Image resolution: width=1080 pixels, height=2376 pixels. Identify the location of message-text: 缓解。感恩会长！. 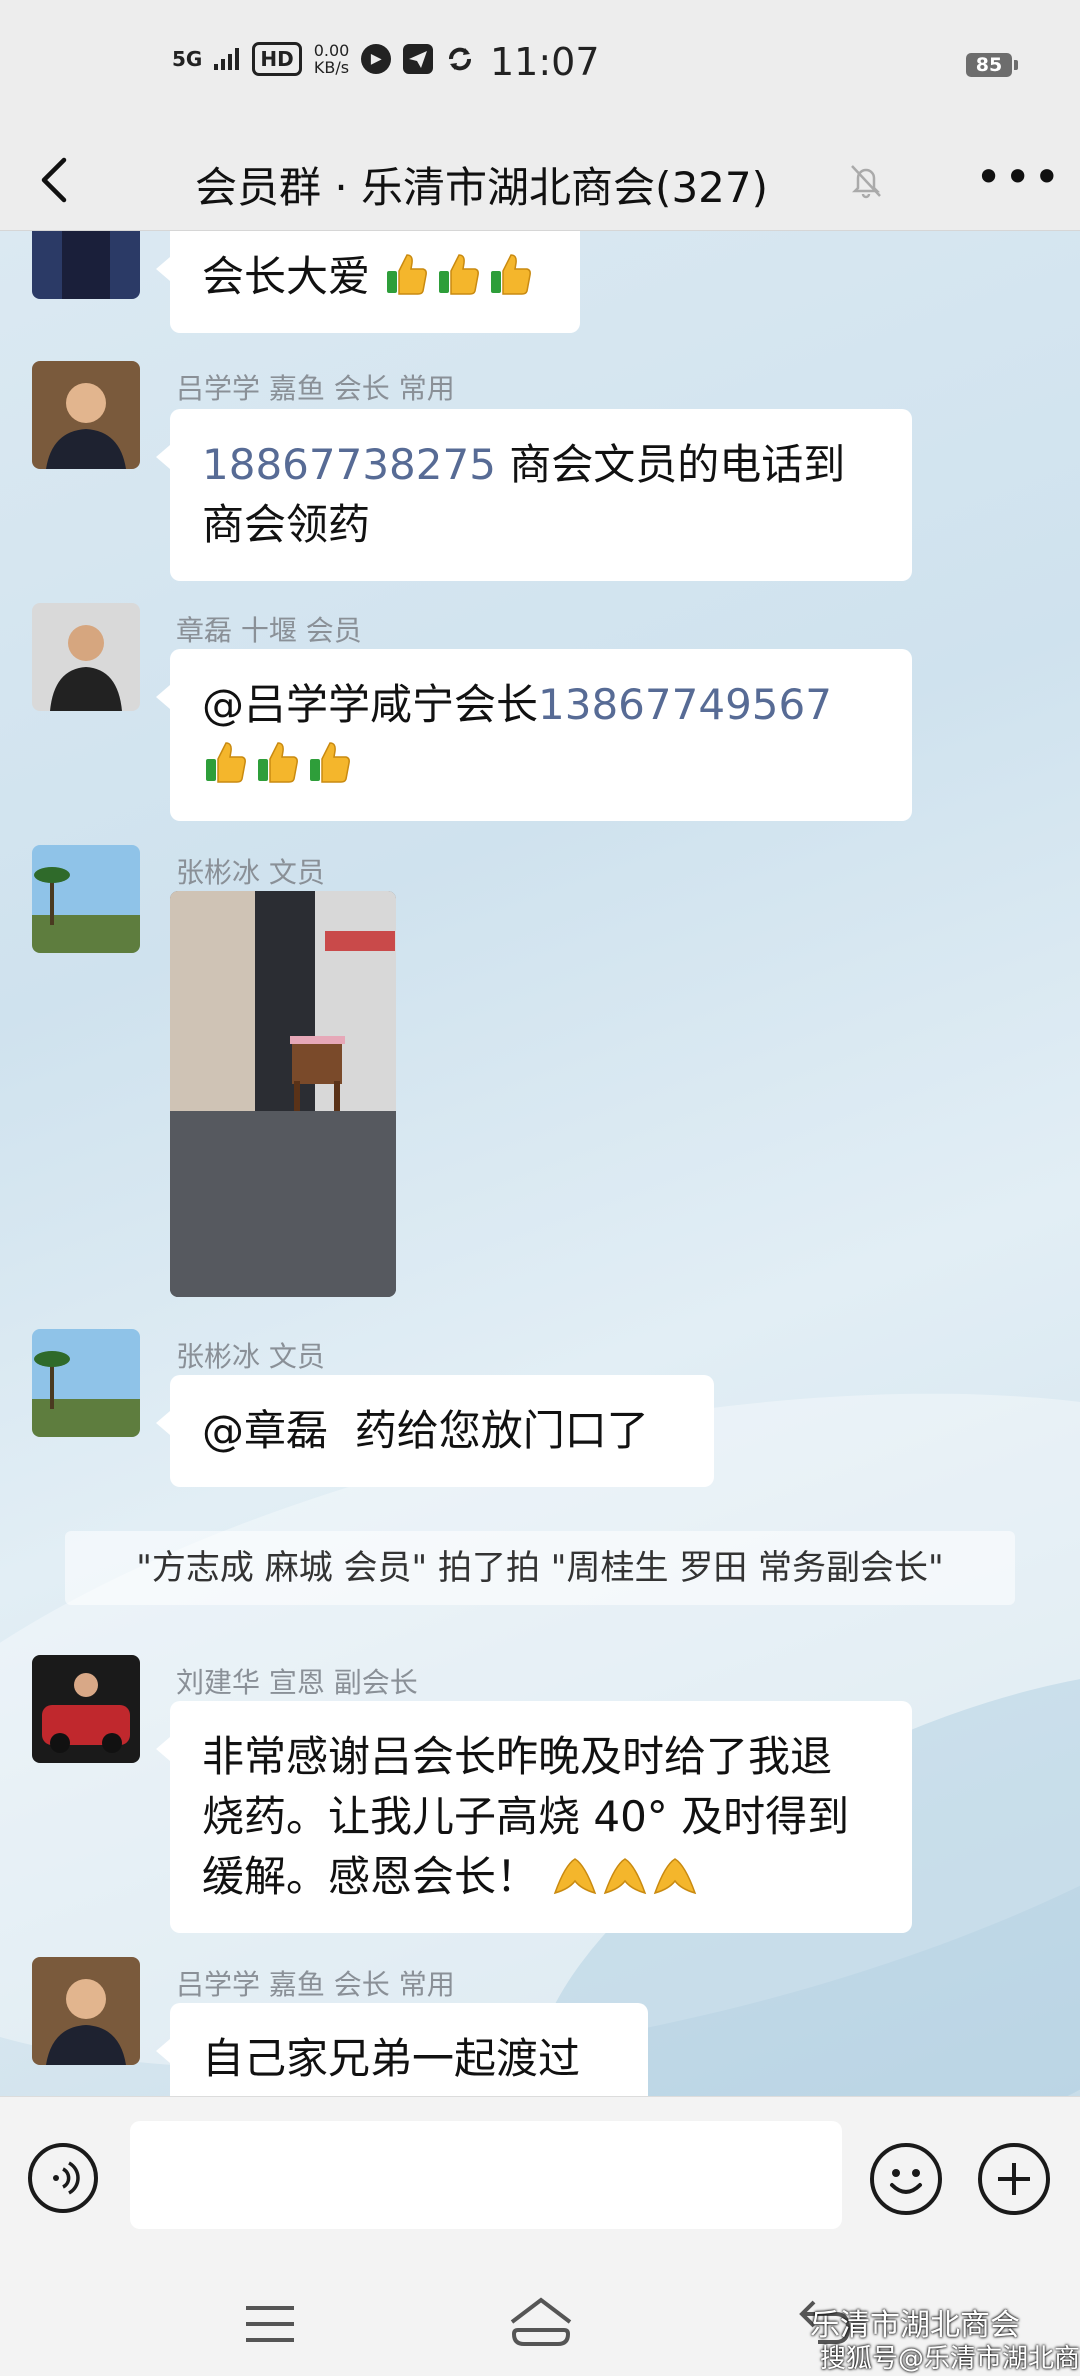
(370, 1876).